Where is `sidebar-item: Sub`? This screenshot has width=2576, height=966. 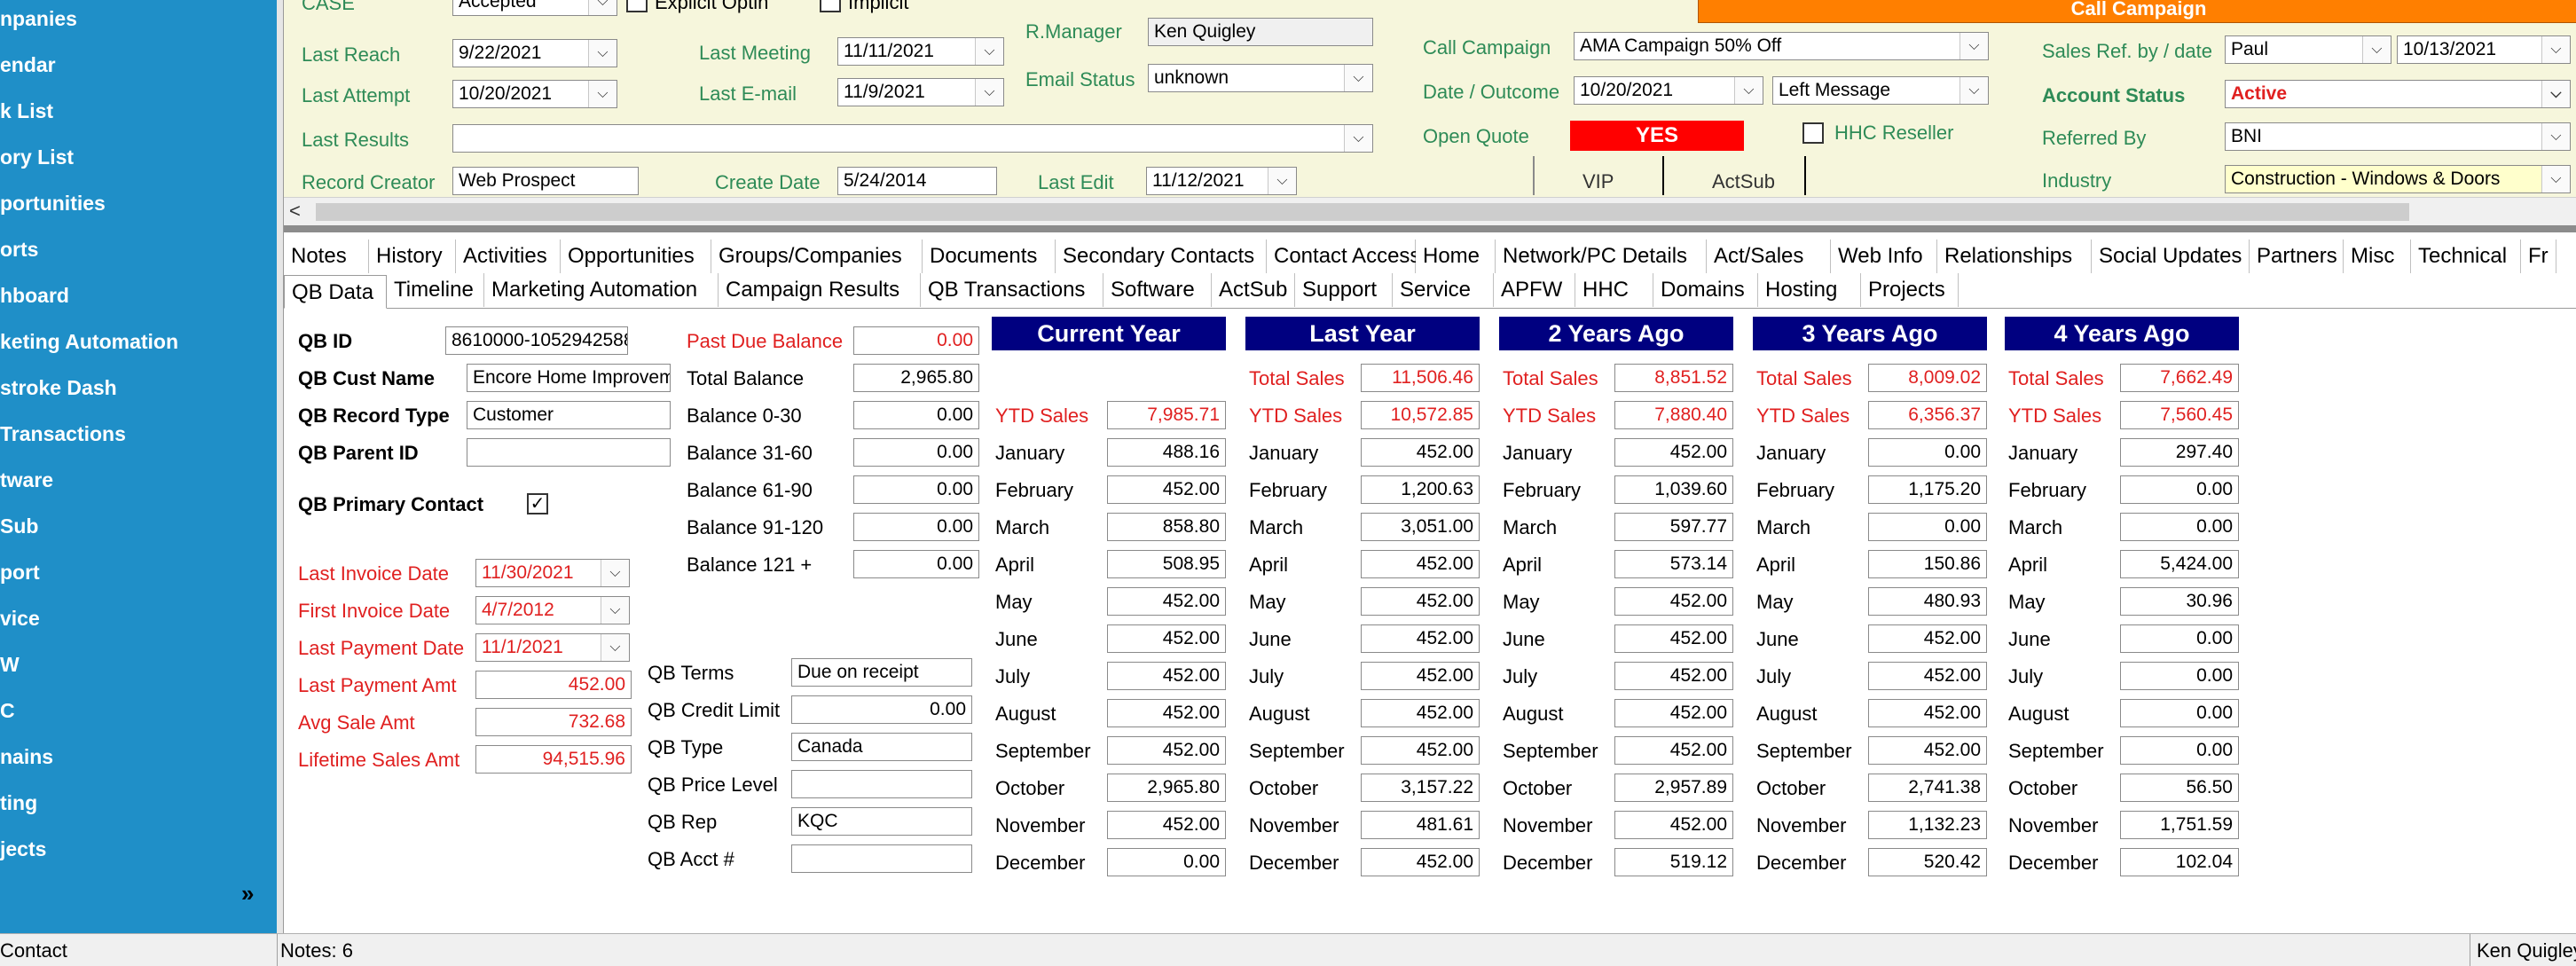 sidebar-item: Sub is located at coordinates (19, 526).